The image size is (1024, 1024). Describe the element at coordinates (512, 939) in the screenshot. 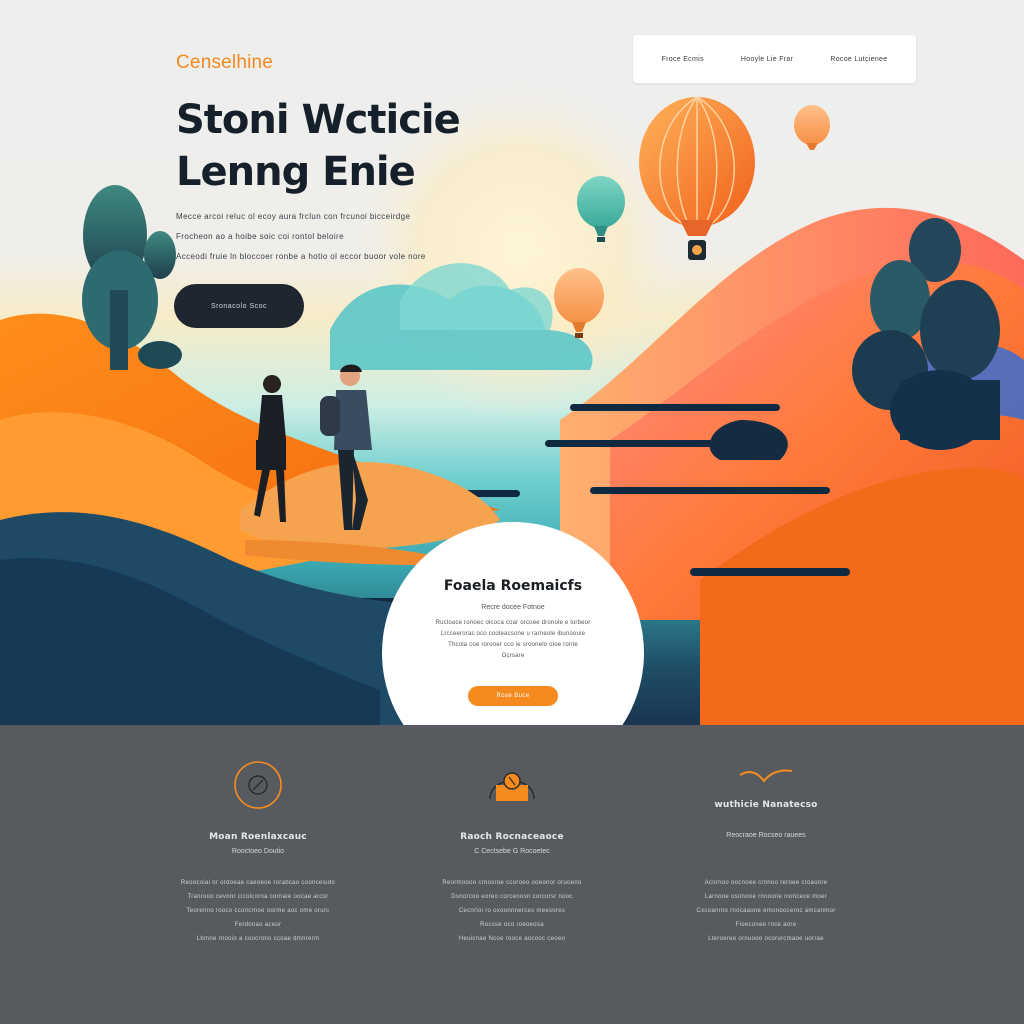

I see `feature-column-line: Heuicnae Ncoe rooce aocooc ceoeo` at that location.